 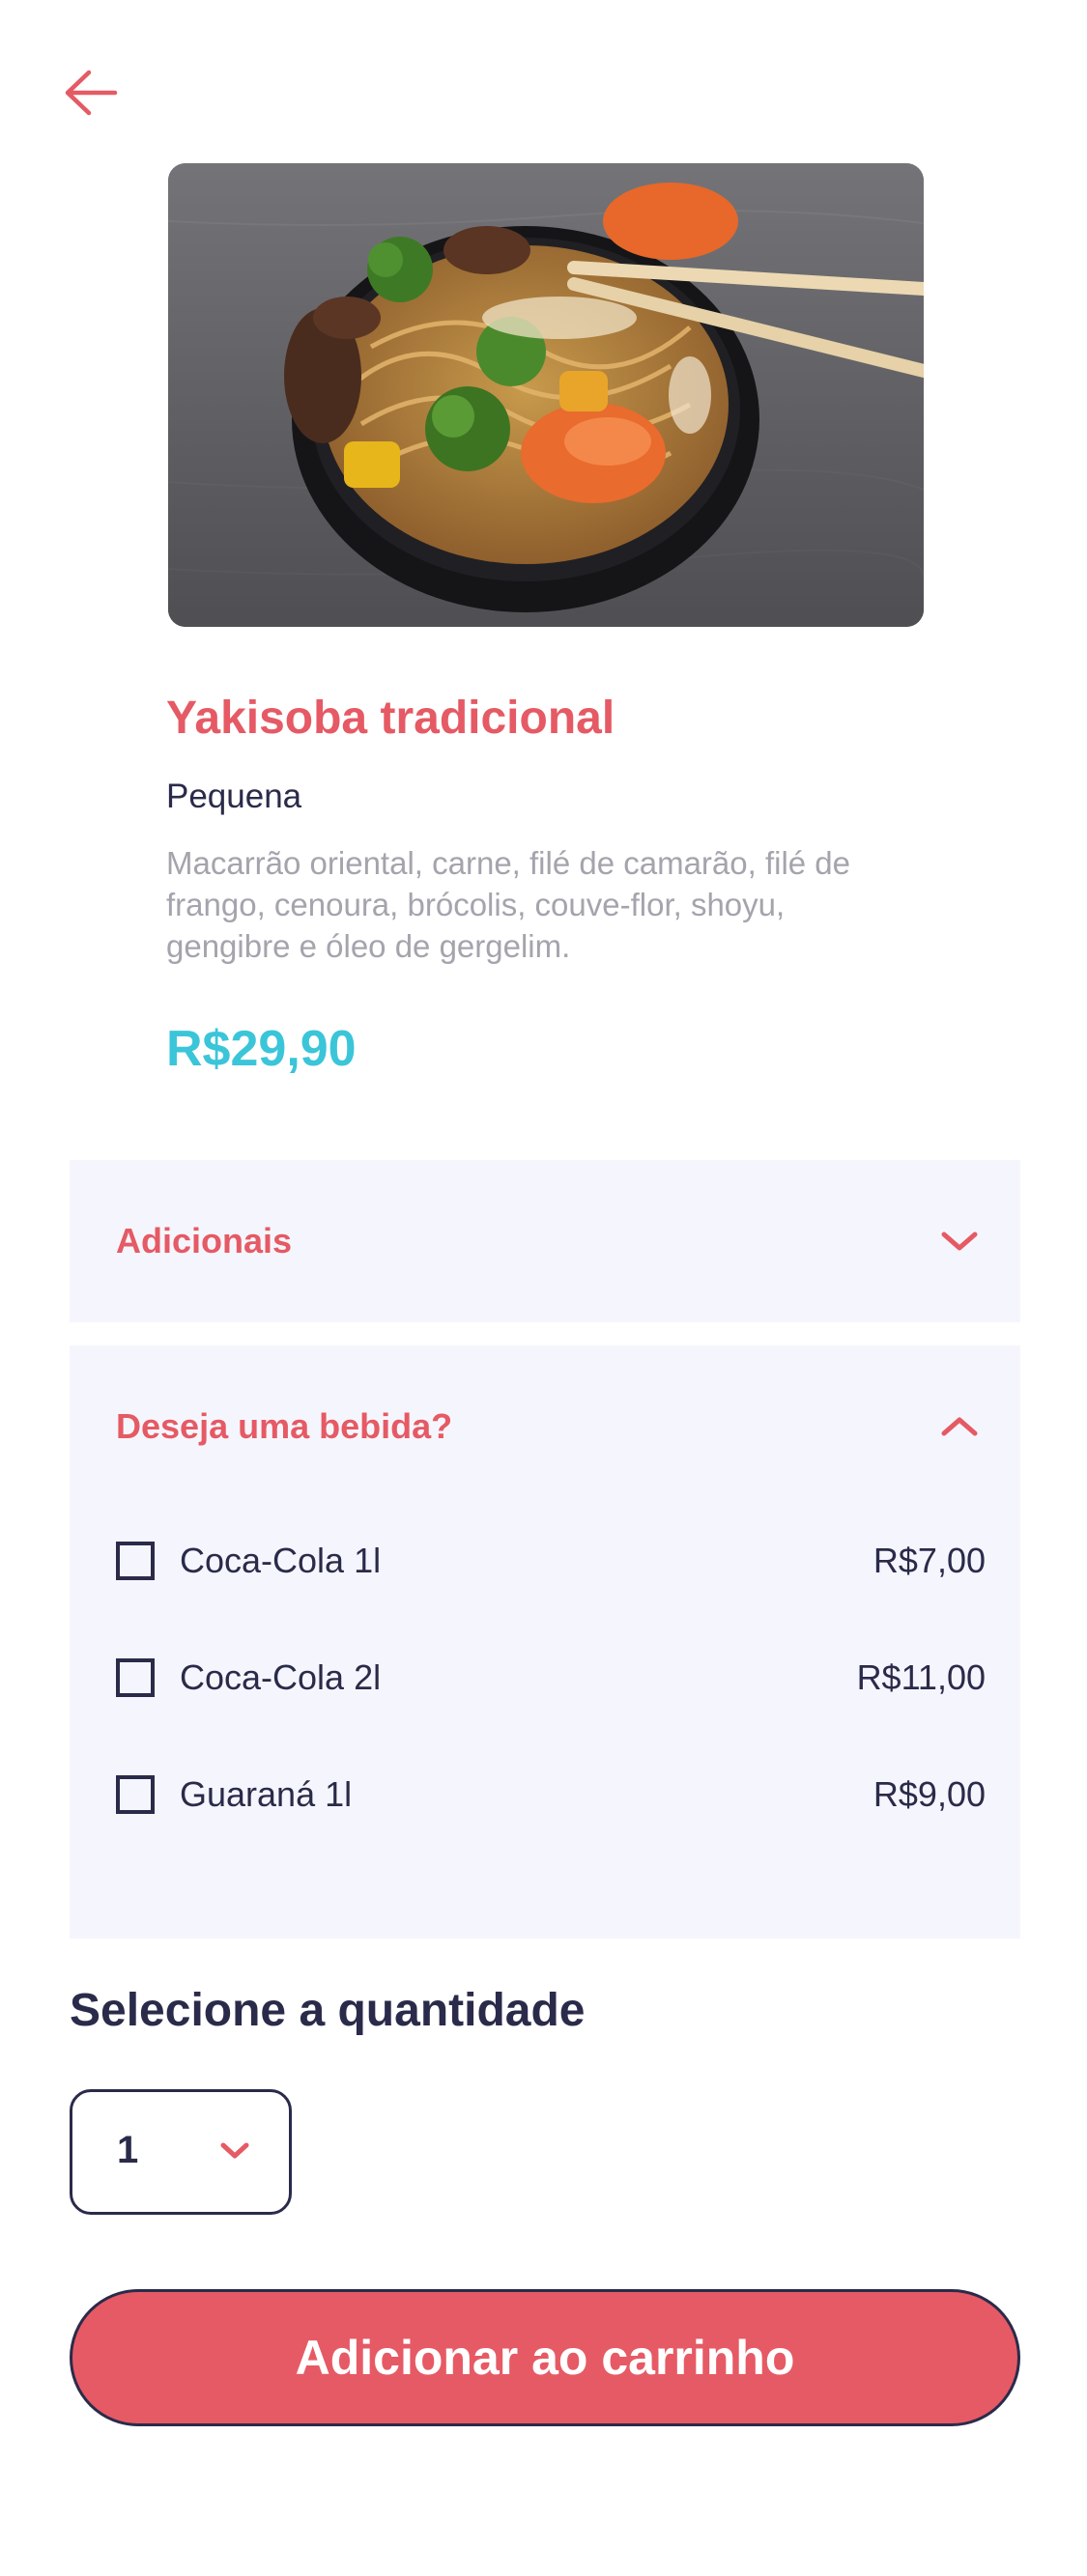 I want to click on product-price: R$29,90, so click(x=261, y=1049).